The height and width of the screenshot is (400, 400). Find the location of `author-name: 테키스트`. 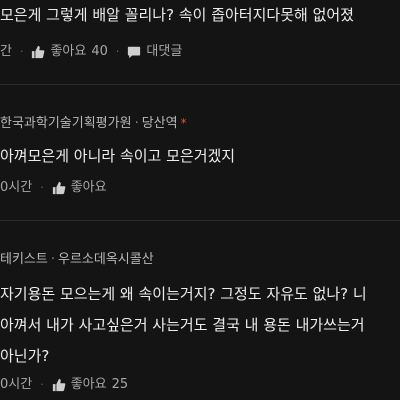

author-name: 테키스트 is located at coordinates (24, 259).